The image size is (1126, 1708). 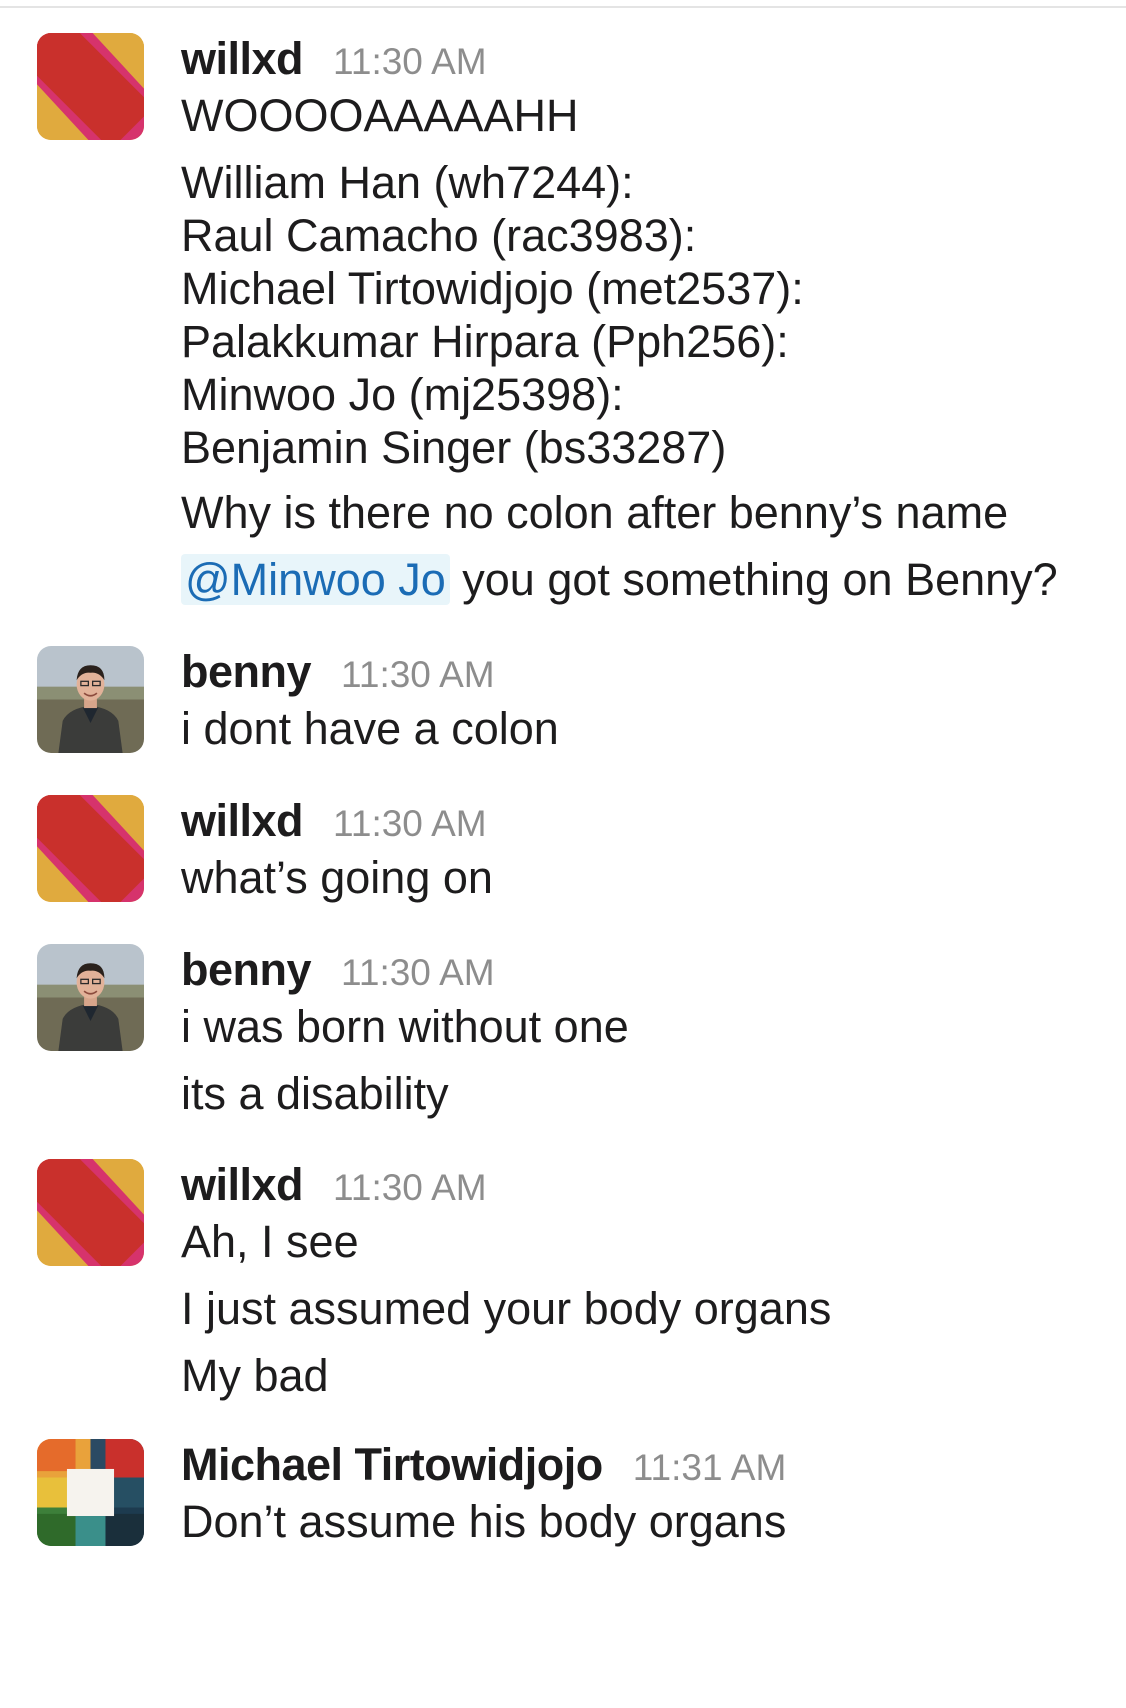 I want to click on message-text: I just assumed your body organs, so click(x=506, y=1308).